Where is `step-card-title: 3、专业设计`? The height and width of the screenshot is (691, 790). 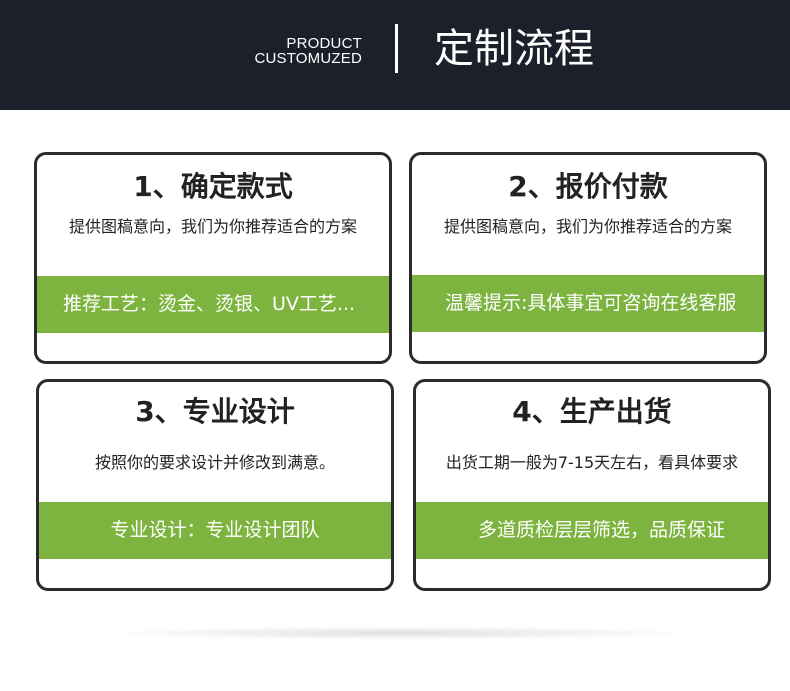 step-card-title: 3、专业设计 is located at coordinates (215, 411).